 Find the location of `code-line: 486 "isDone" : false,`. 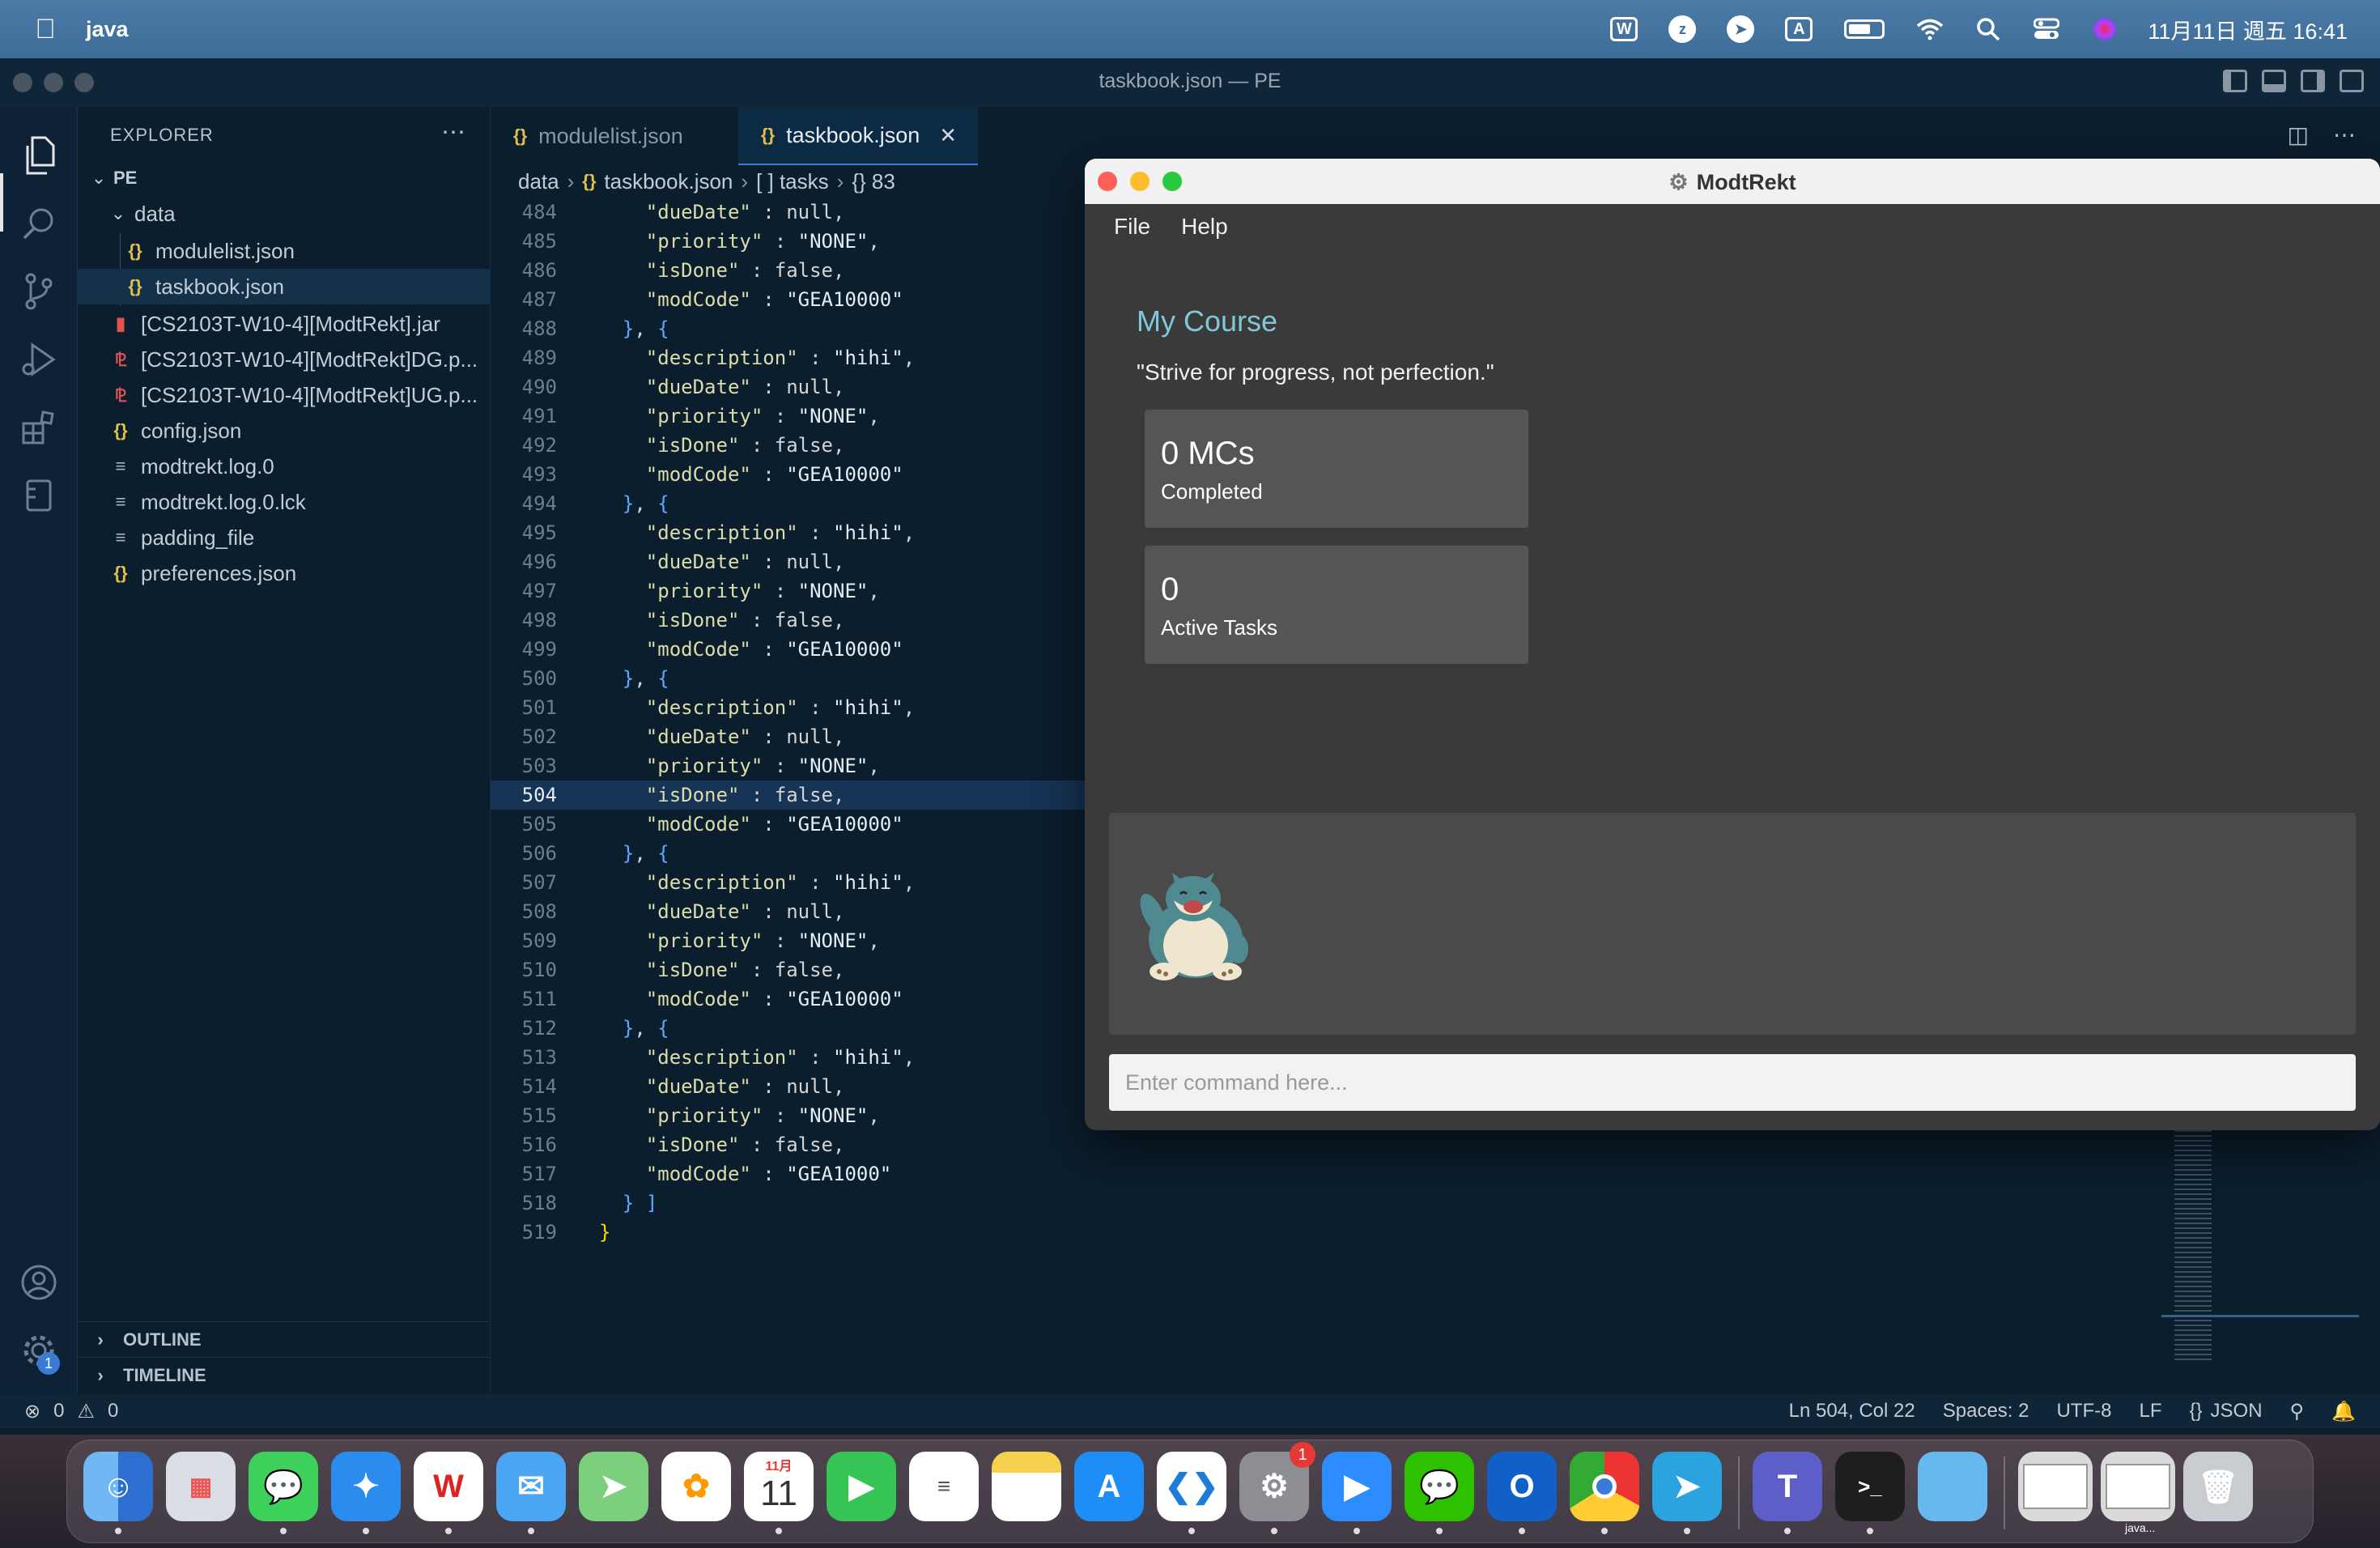

code-line: 486 "isDone" : false, is located at coordinates (788, 271).